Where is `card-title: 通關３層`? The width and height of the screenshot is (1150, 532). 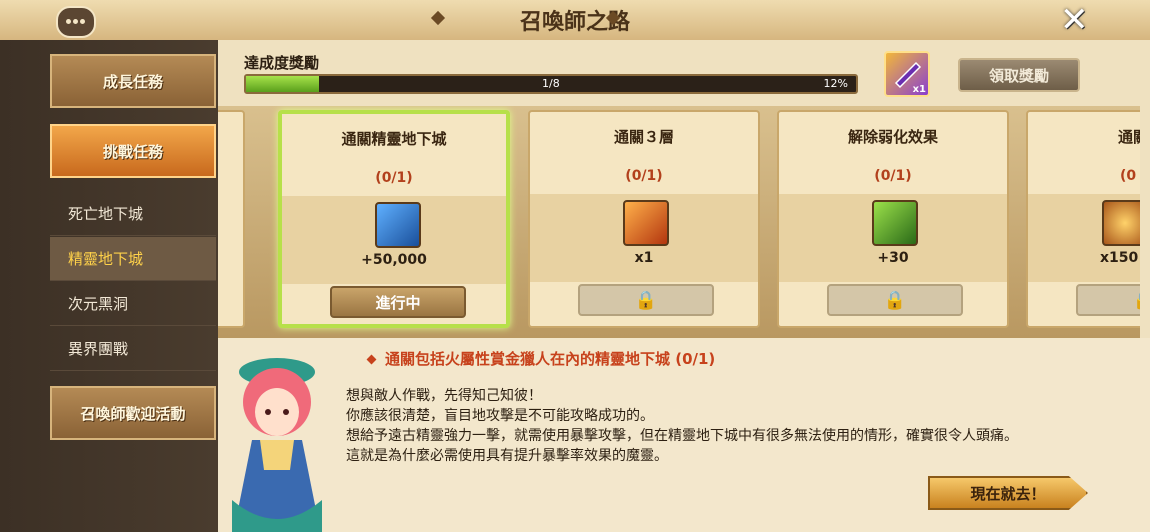 card-title: 通關３層 is located at coordinates (643, 137).